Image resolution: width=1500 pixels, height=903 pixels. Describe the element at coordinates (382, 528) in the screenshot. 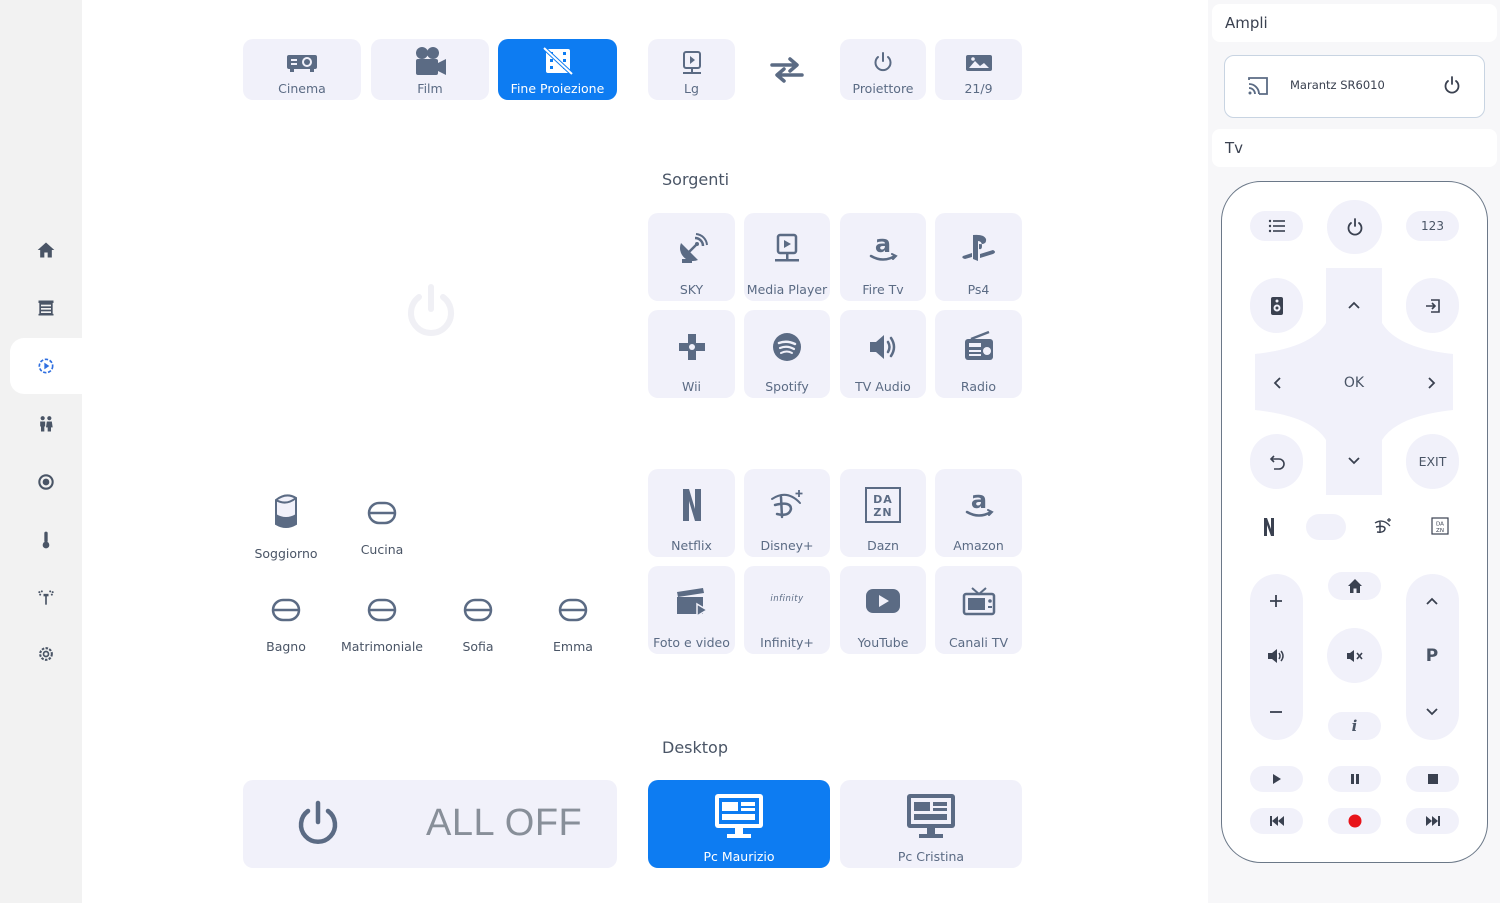

I see `room-cucina: Cucina` at that location.